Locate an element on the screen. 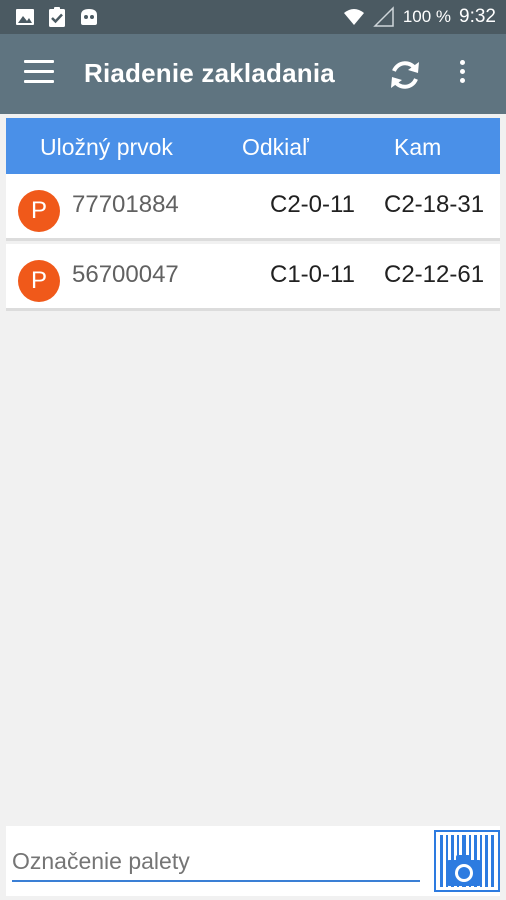 The height and width of the screenshot is (900, 506). clock: 9:32 is located at coordinates (477, 16).